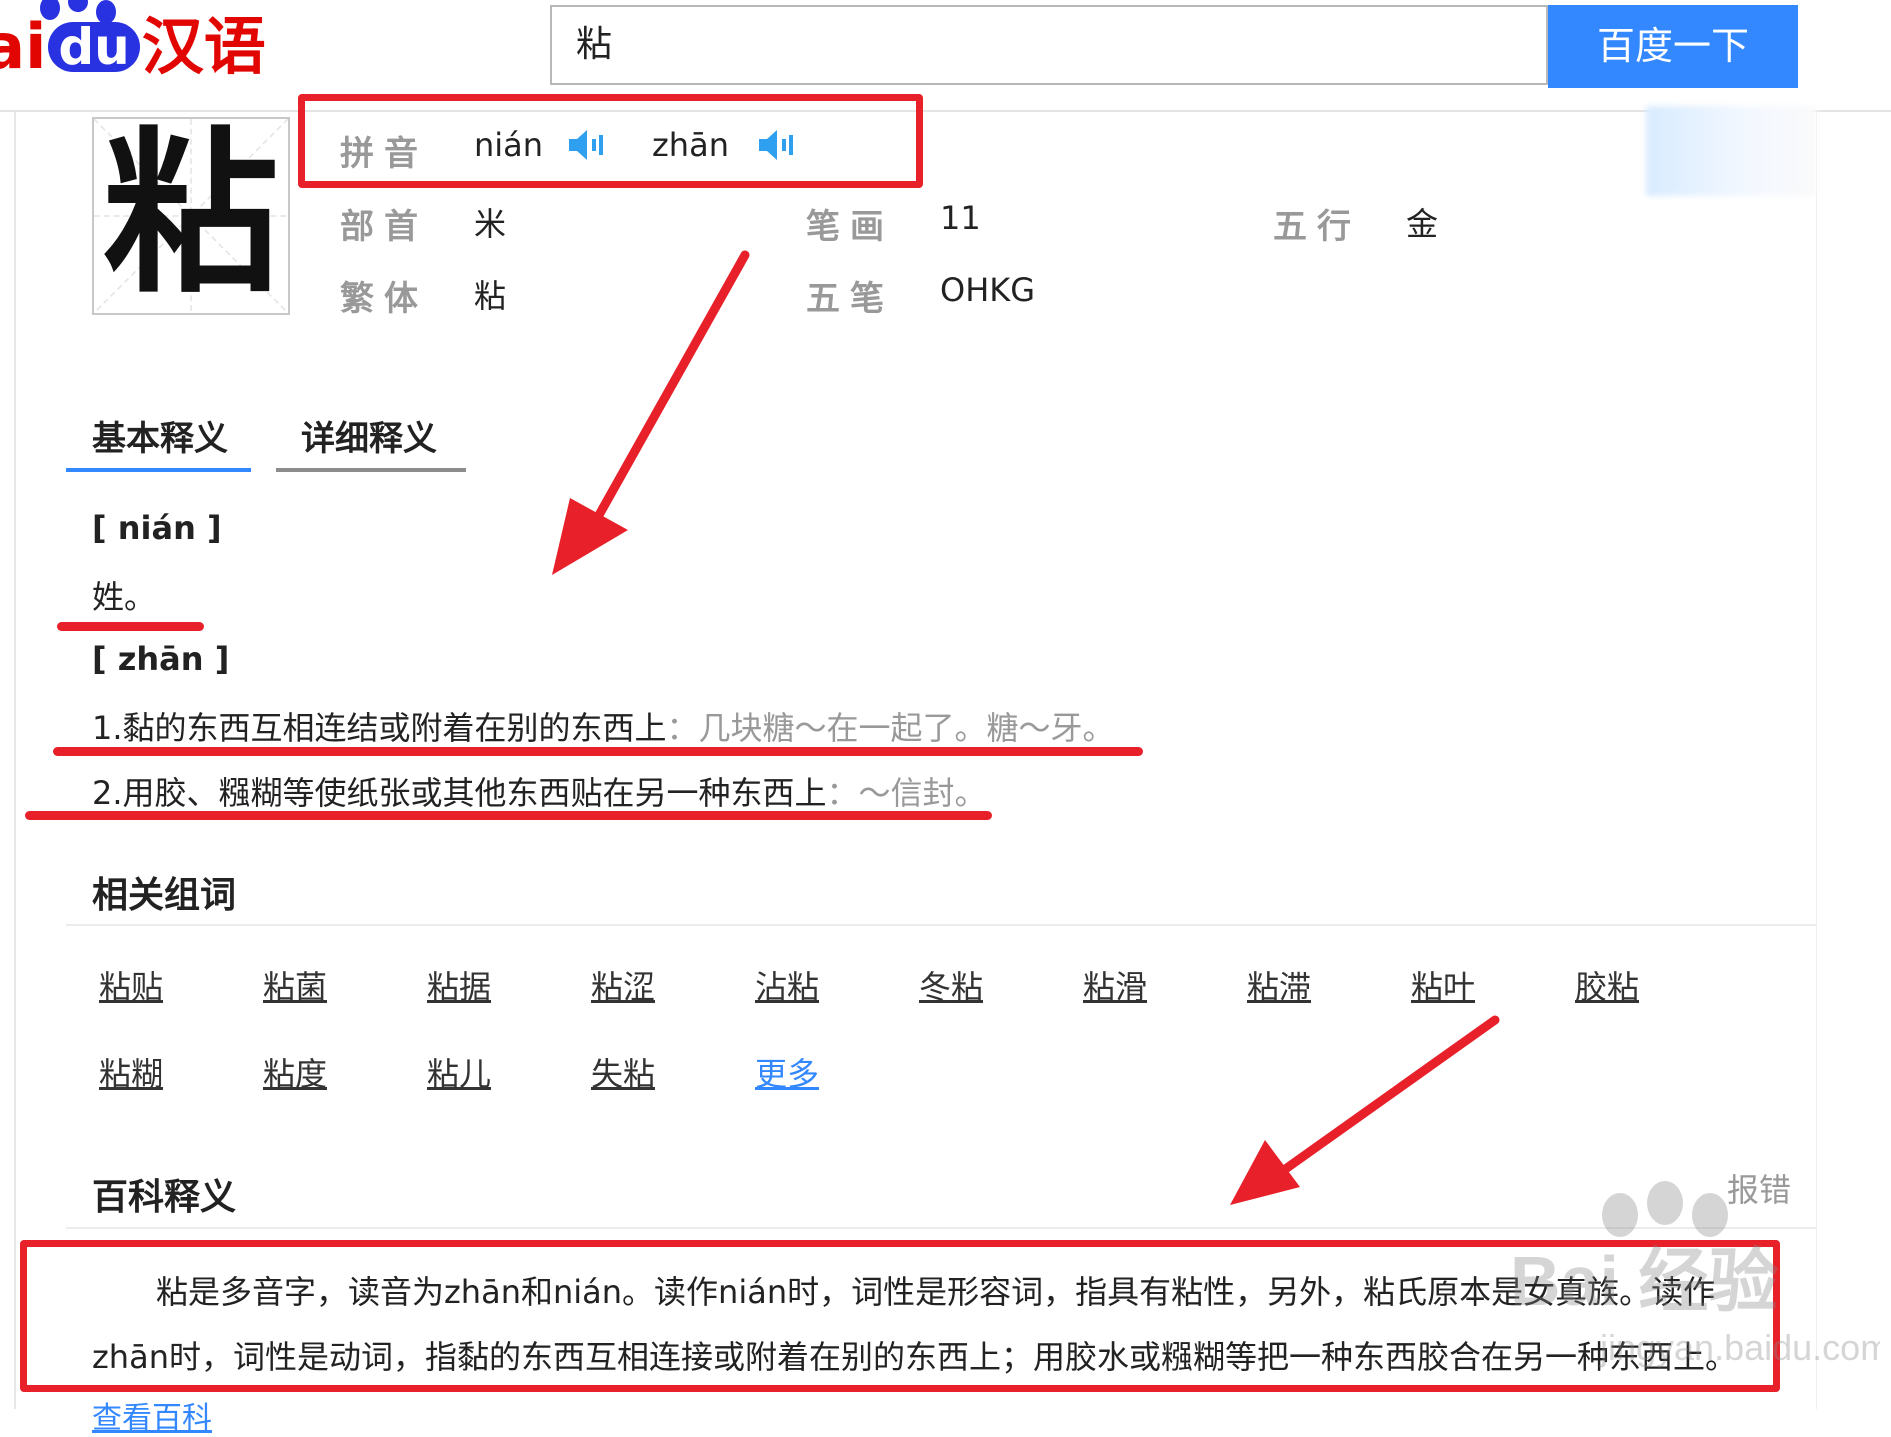  I want to click on related-word: 粘菌, so click(295, 985).